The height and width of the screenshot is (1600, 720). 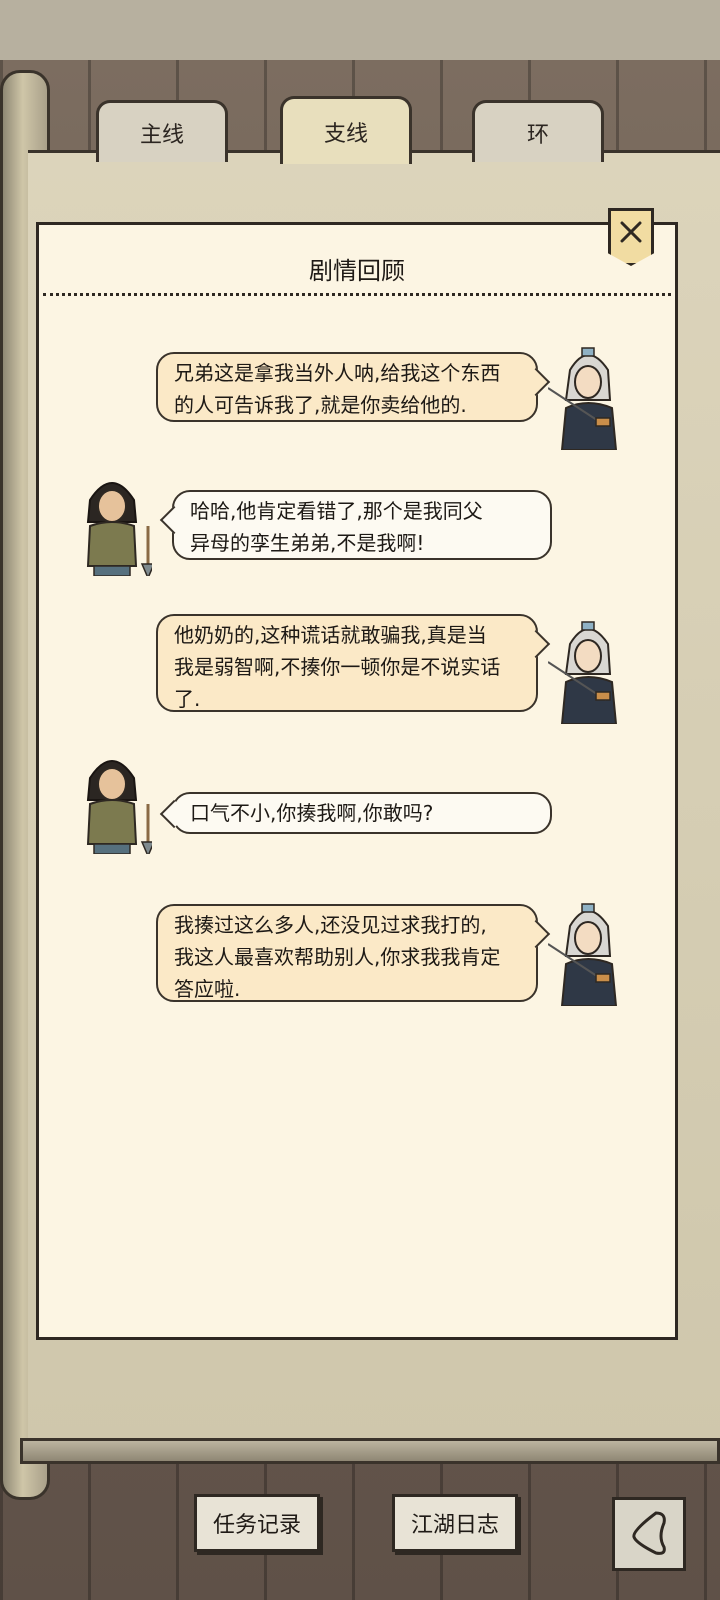 What do you see at coordinates (357, 294) in the screenshot?
I see `title-divider` at bounding box center [357, 294].